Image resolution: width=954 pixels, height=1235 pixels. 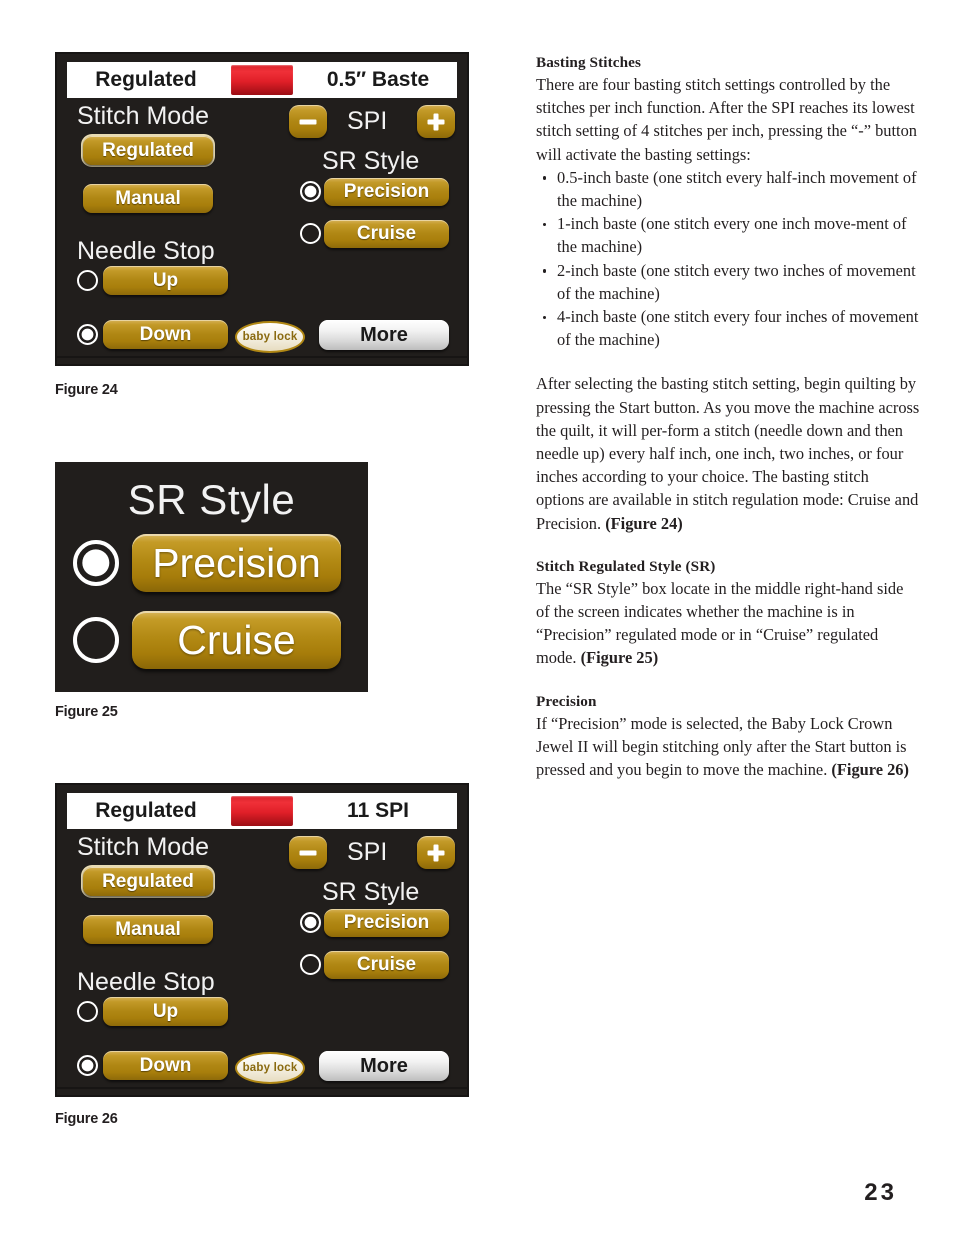 What do you see at coordinates (236, 563) in the screenshot?
I see `sr-precision-button-large: Precision` at bounding box center [236, 563].